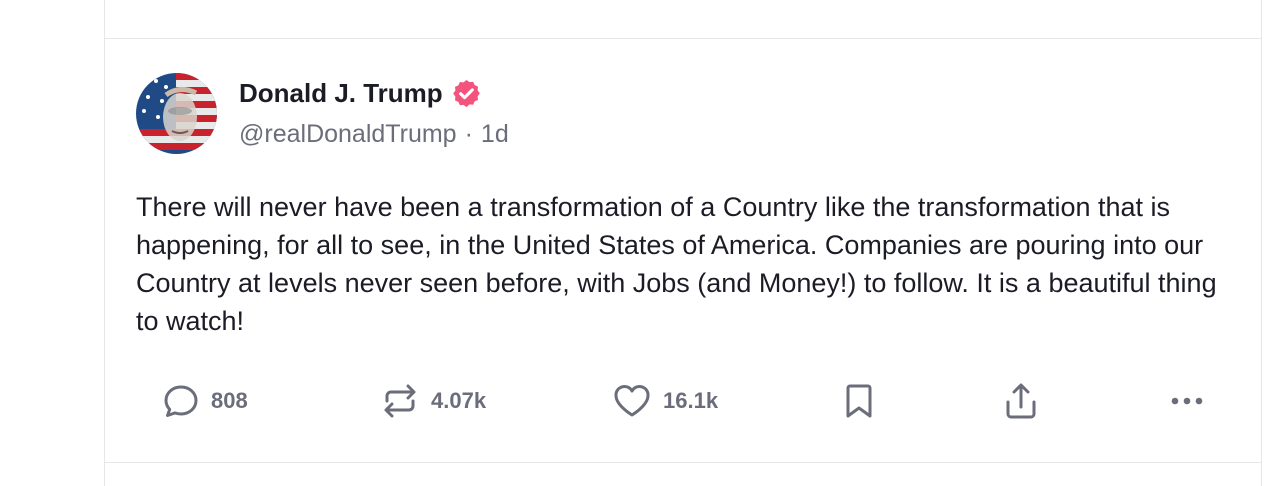 The width and height of the screenshot is (1280, 486). I want to click on reply-button: 808, so click(204, 401).